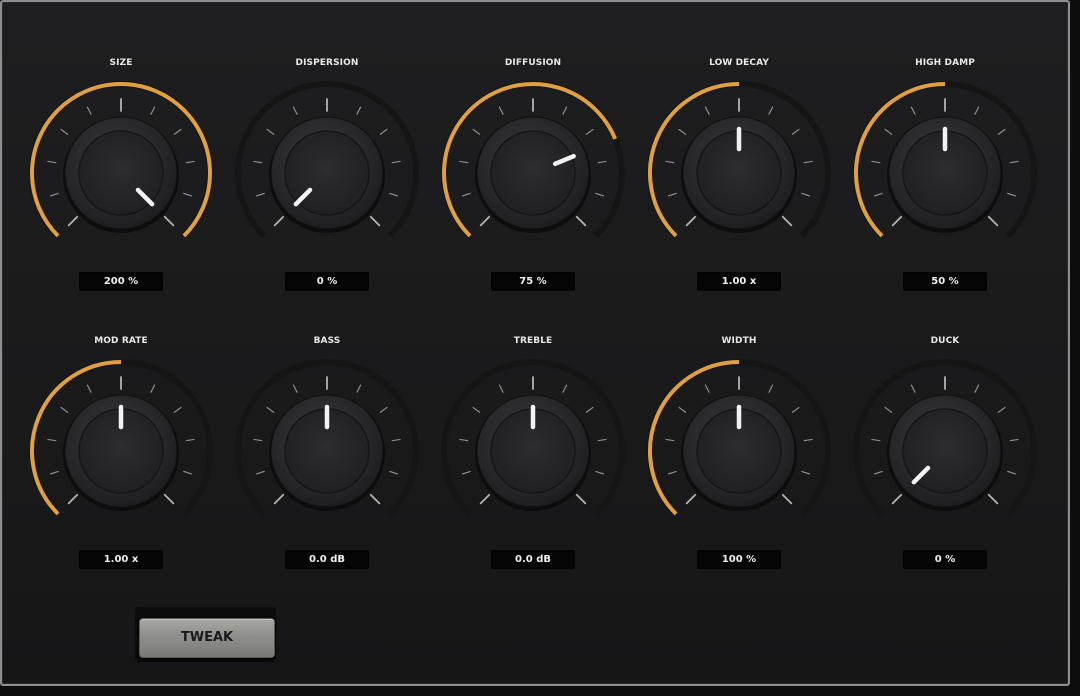  I want to click on knob-duck: DUCK 0 %, so click(945, 456).